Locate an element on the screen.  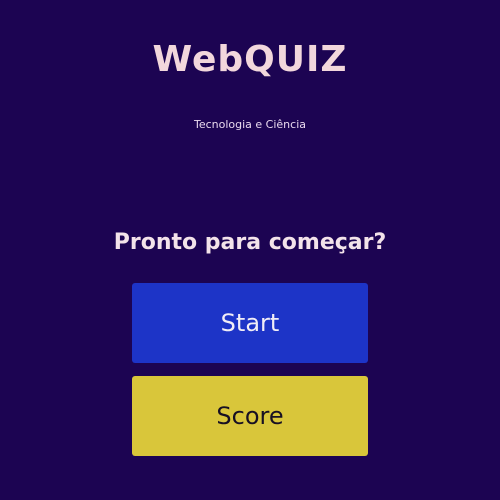
score-button-label: Score is located at coordinates (250, 416).